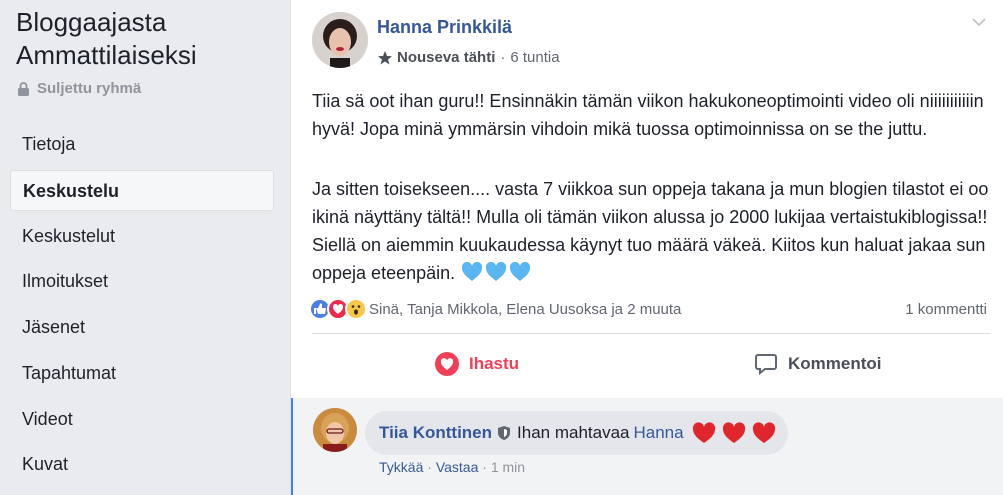 This screenshot has height=495, width=1003. I want to click on sidebar-item-keskustelu: Keskustelu, so click(142, 190).